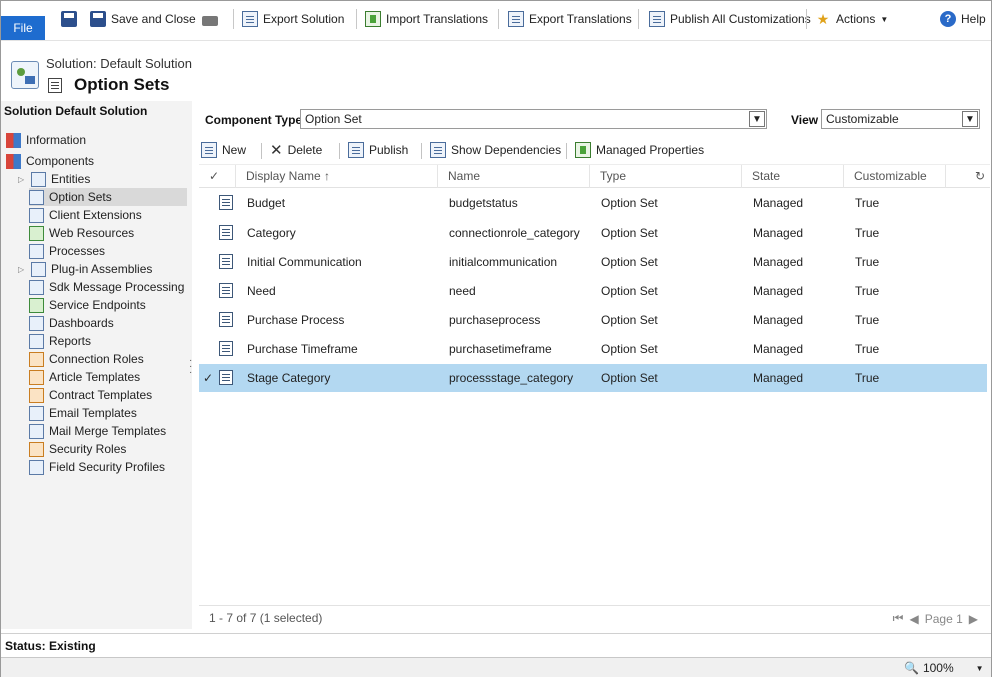 The image size is (992, 677). I want to click on help-menu: ?Help▼, so click(966, 19).